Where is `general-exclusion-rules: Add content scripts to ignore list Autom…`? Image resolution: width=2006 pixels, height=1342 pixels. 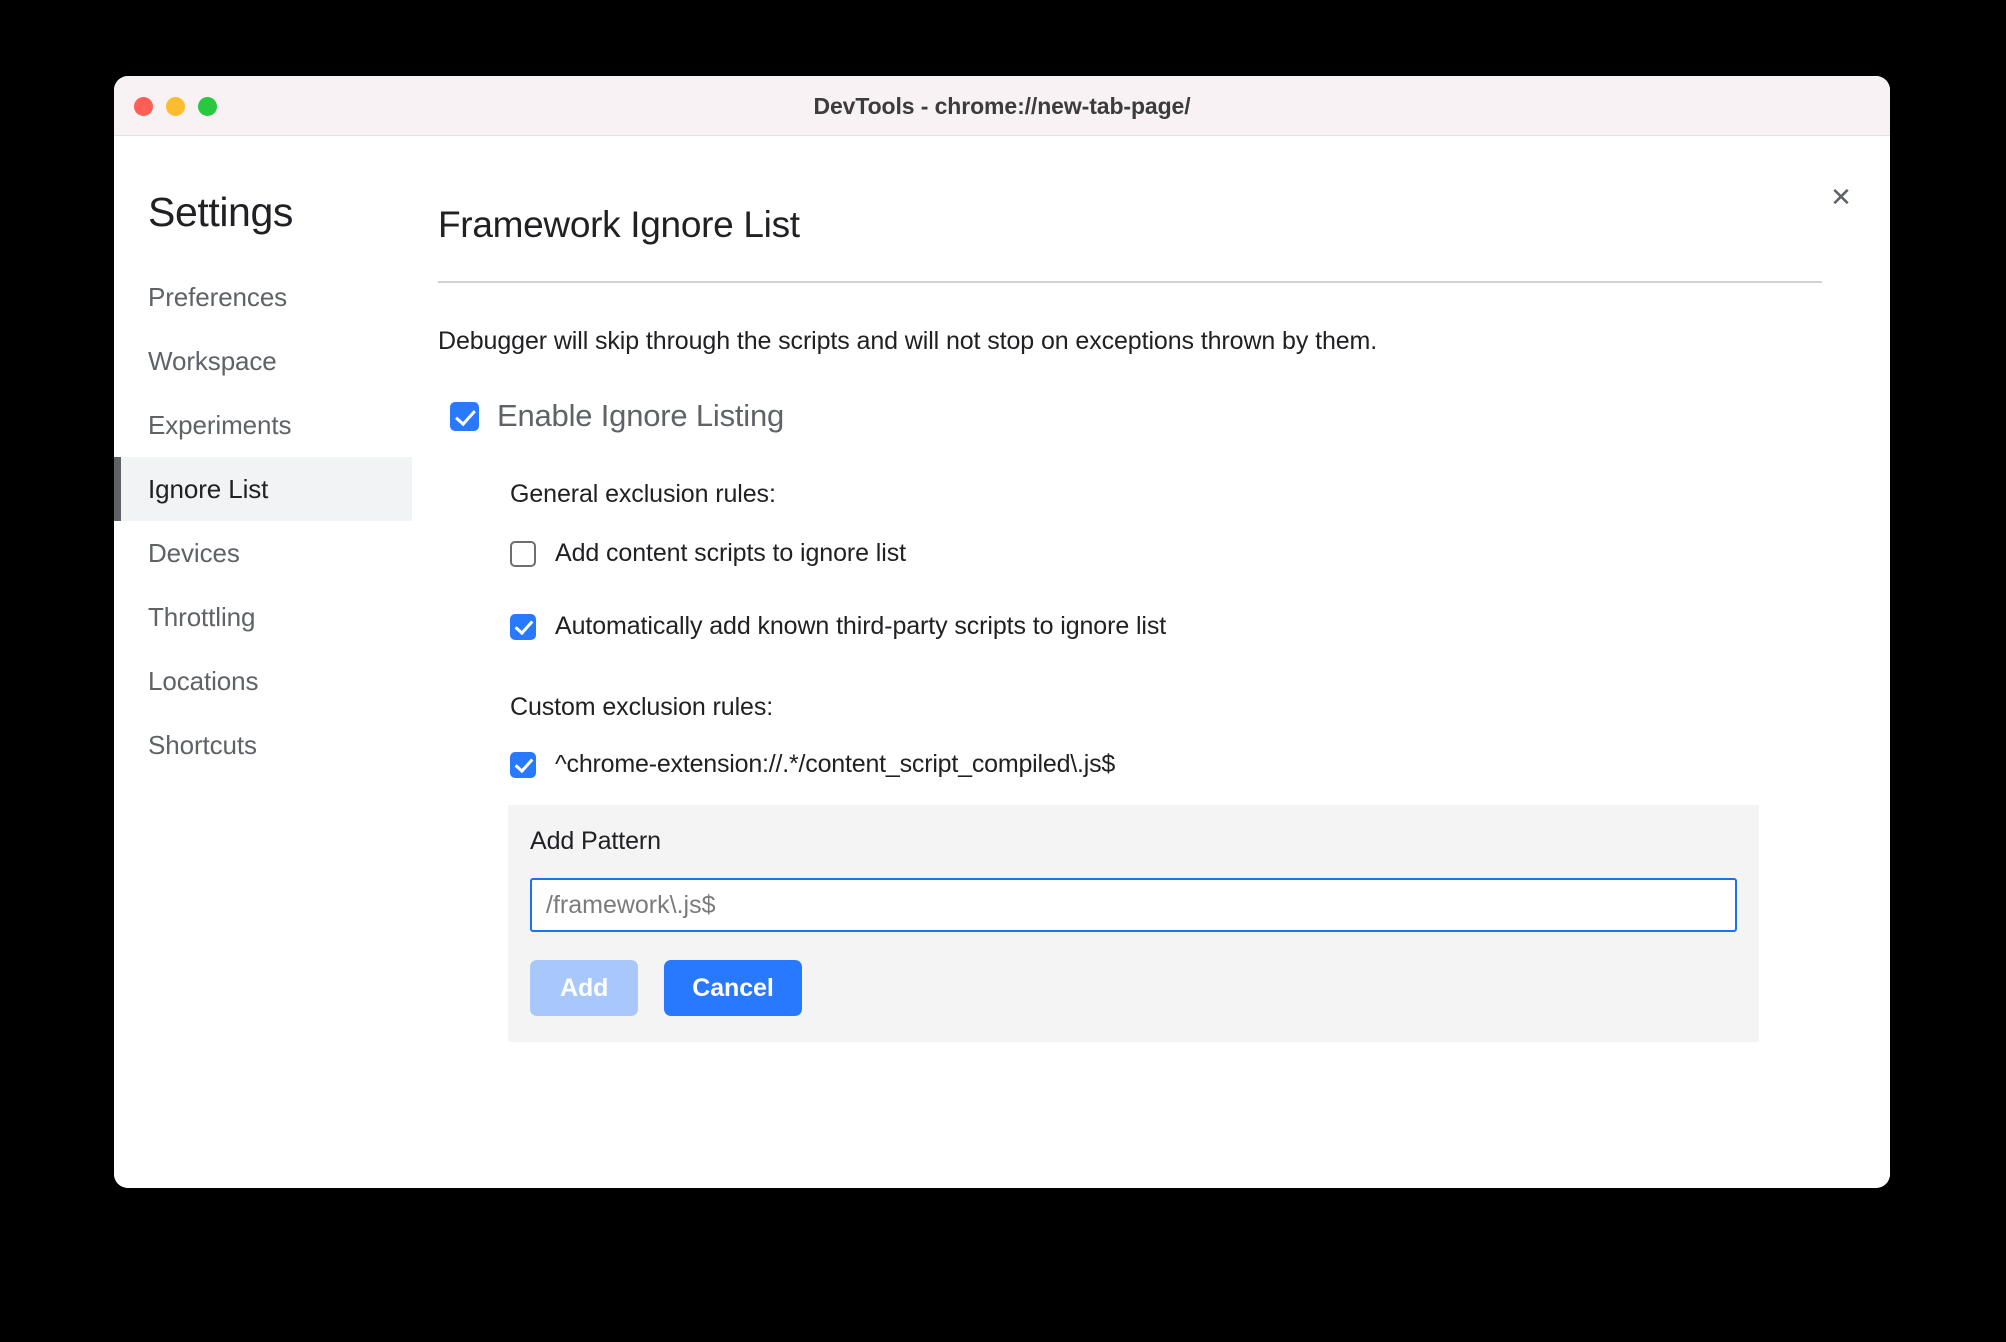
general-exclusion-rules: Add content scripts to ignore list Autom… is located at coordinates (1182, 590).